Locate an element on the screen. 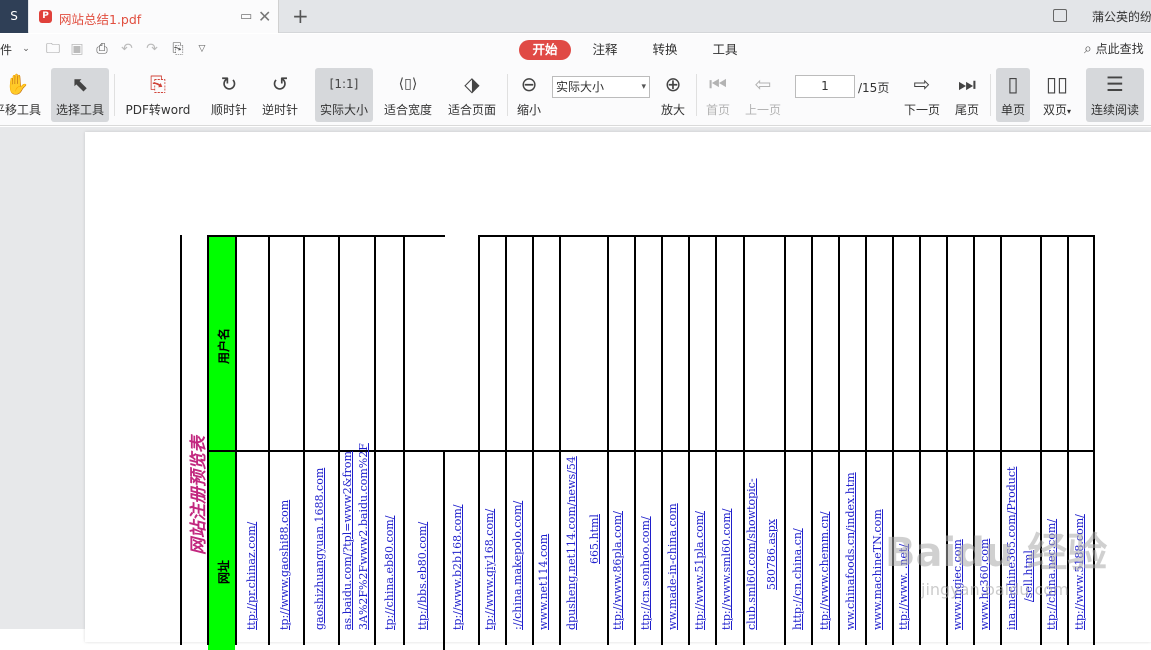 Image resolution: width=1151 pixels, height=650 pixels. pdf-to-word-label: PDF转word is located at coordinates (158, 110).